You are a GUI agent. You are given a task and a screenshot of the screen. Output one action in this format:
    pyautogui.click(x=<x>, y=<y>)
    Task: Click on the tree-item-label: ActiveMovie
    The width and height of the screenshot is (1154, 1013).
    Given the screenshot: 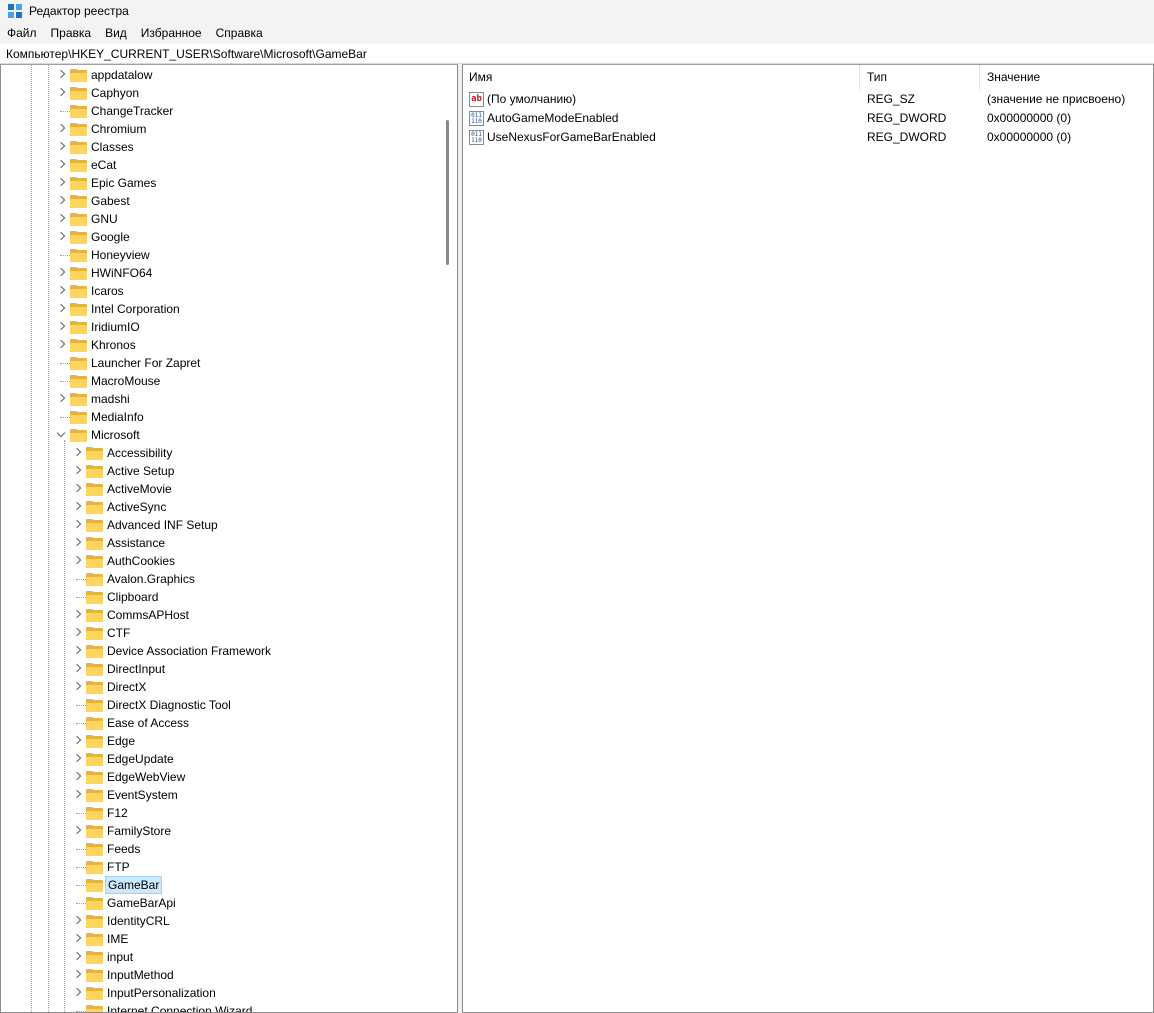 What is the action you would take?
    pyautogui.click(x=139, y=489)
    